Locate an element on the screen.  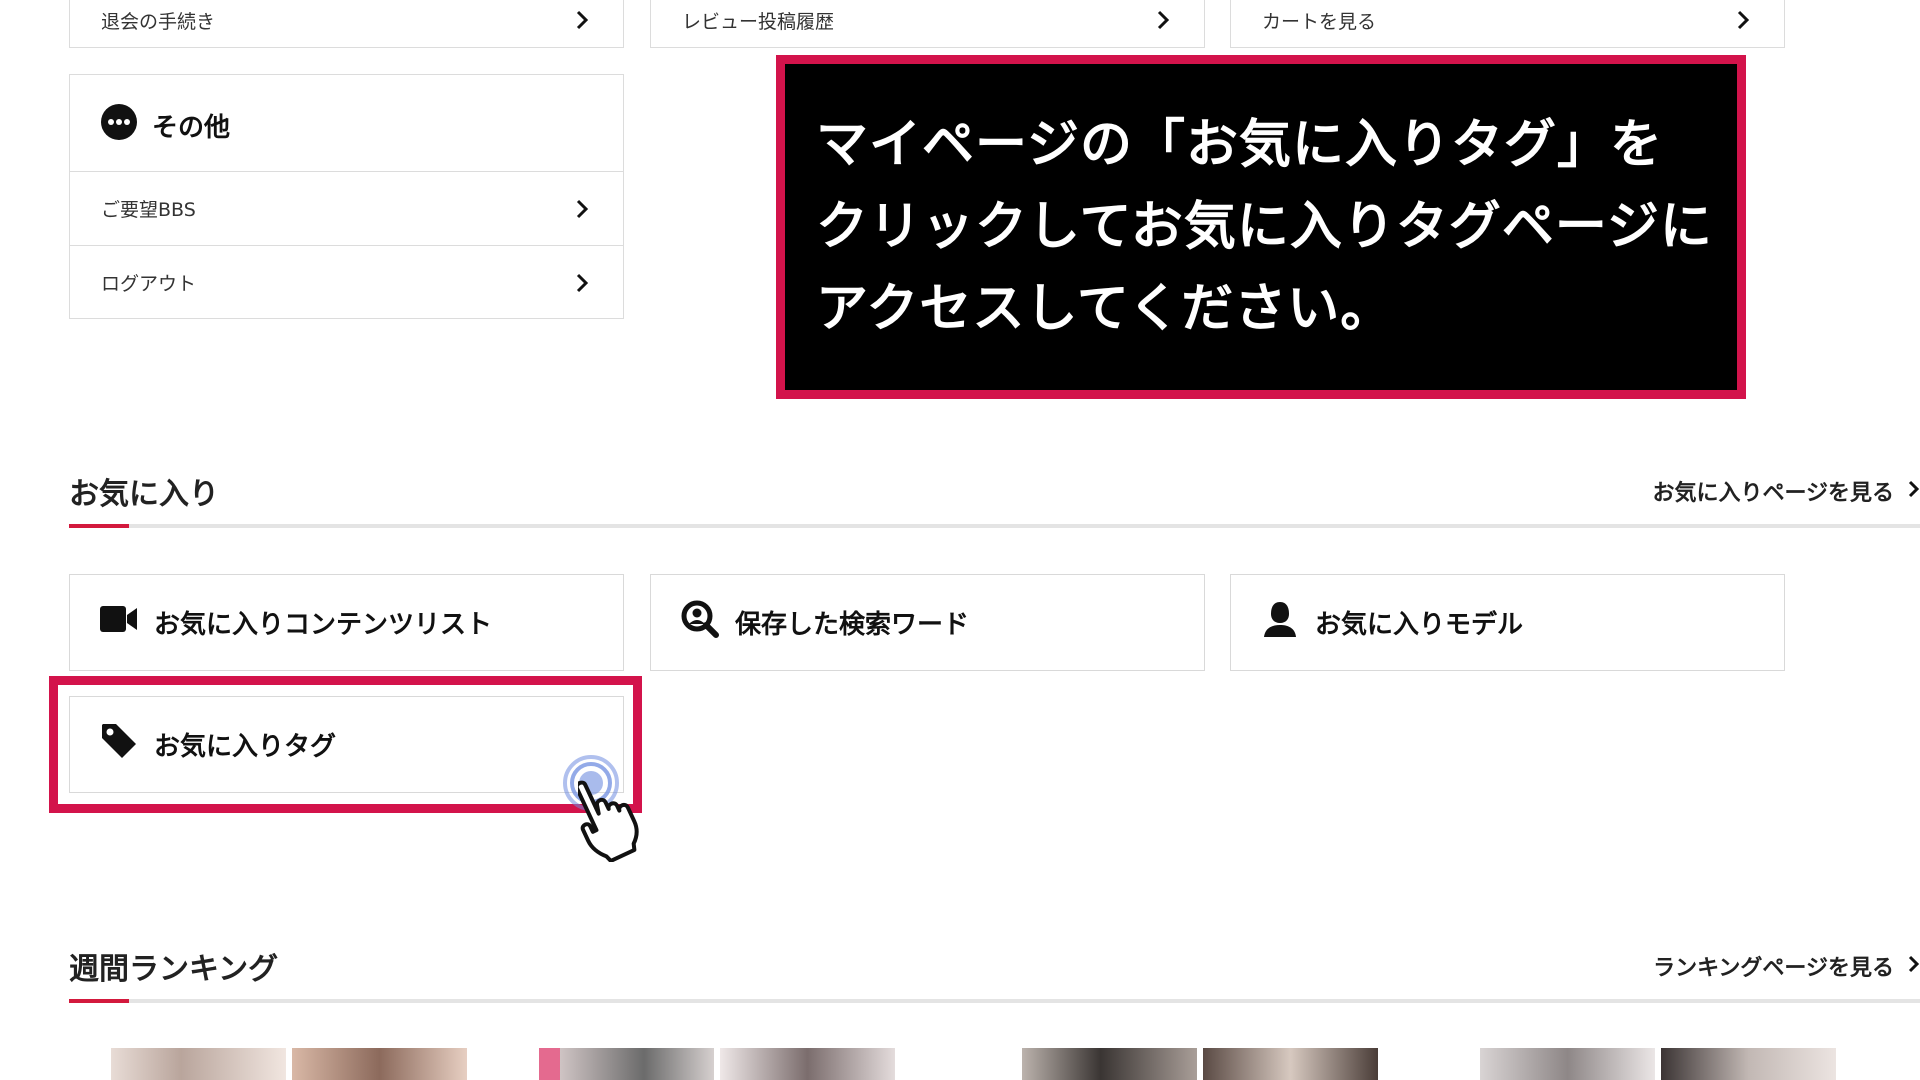
favorite-models-button: お気に入りモデル is located at coordinates (1507, 622).